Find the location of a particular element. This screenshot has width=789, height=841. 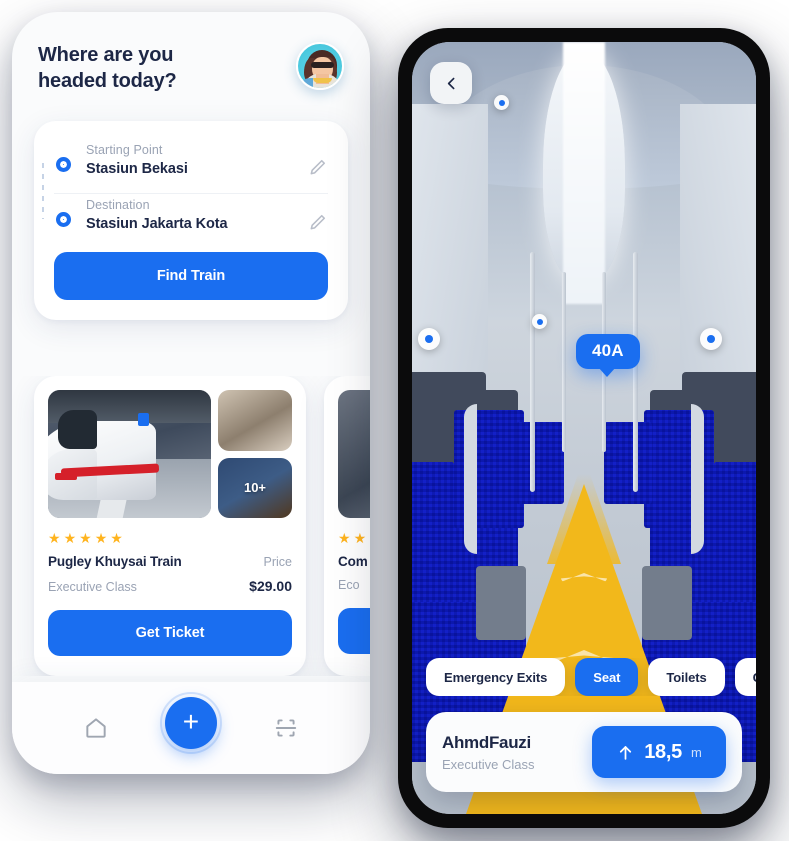

get-ticket-button: Get Ticket is located at coordinates (170, 633).